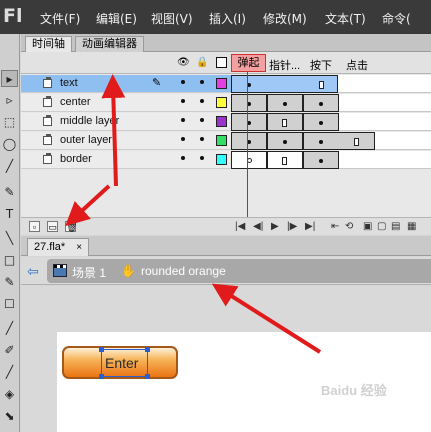 This screenshot has height=432, width=431. Describe the element at coordinates (126, 103) in the screenshot. I see `layer-row-center: center` at that location.